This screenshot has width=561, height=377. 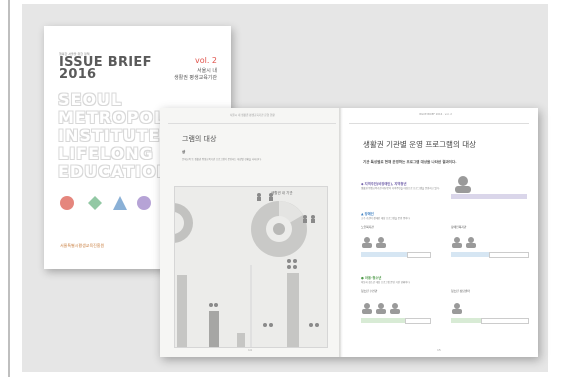 What do you see at coordinates (418, 321) in the screenshot?
I see `youth-bar-c-rest` at bounding box center [418, 321].